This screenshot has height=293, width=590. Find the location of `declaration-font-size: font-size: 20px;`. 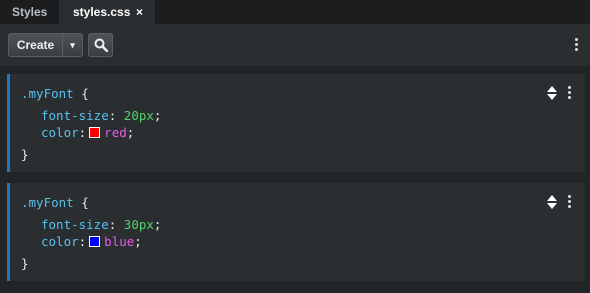

declaration-font-size: font-size: 20px; is located at coordinates (101, 115).